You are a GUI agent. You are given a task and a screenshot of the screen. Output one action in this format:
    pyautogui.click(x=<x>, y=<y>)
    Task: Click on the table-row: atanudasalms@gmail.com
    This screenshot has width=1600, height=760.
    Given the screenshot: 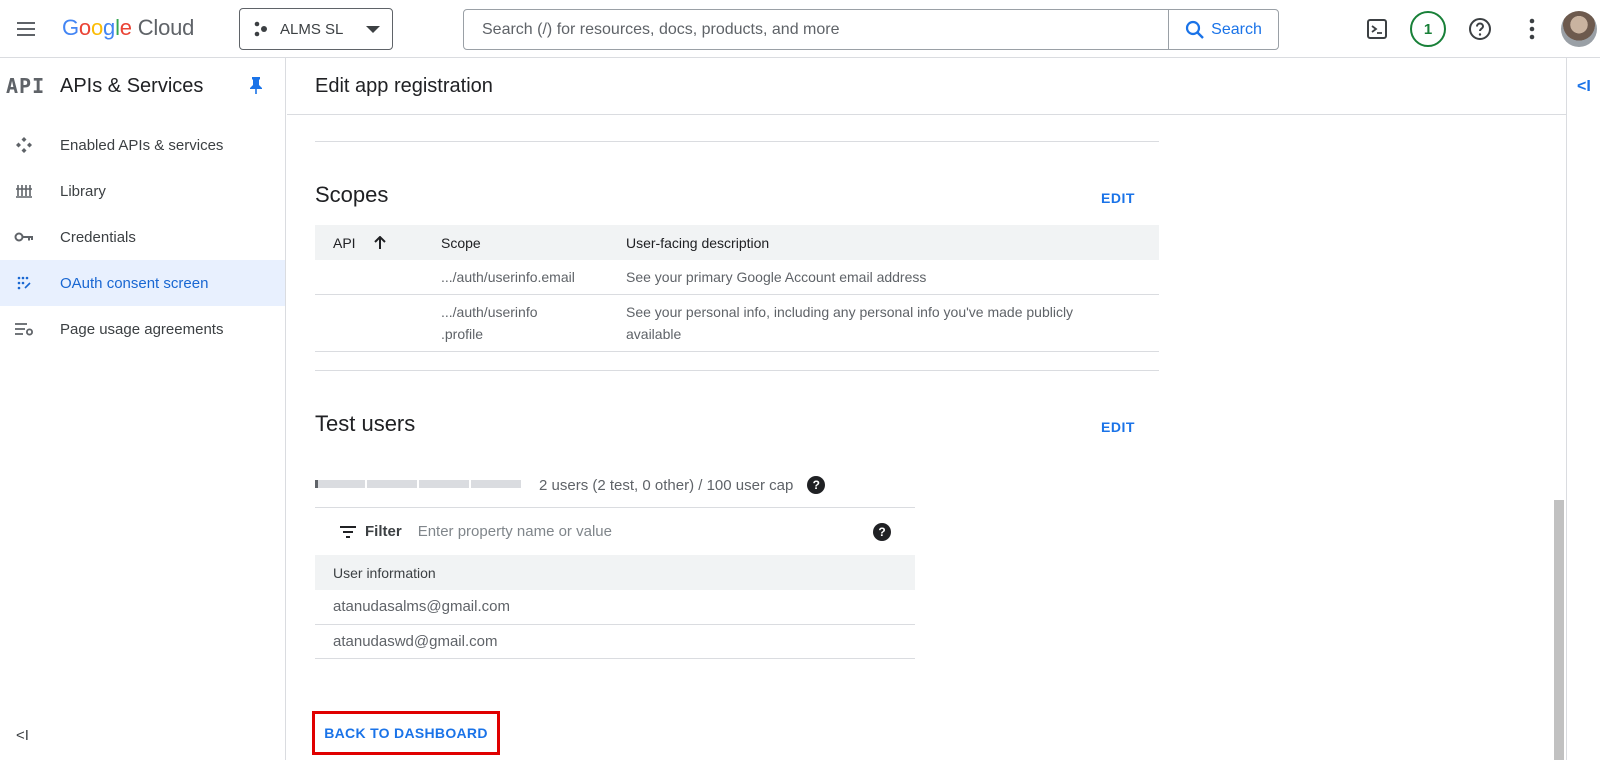 What is the action you would take?
    pyautogui.click(x=615, y=607)
    